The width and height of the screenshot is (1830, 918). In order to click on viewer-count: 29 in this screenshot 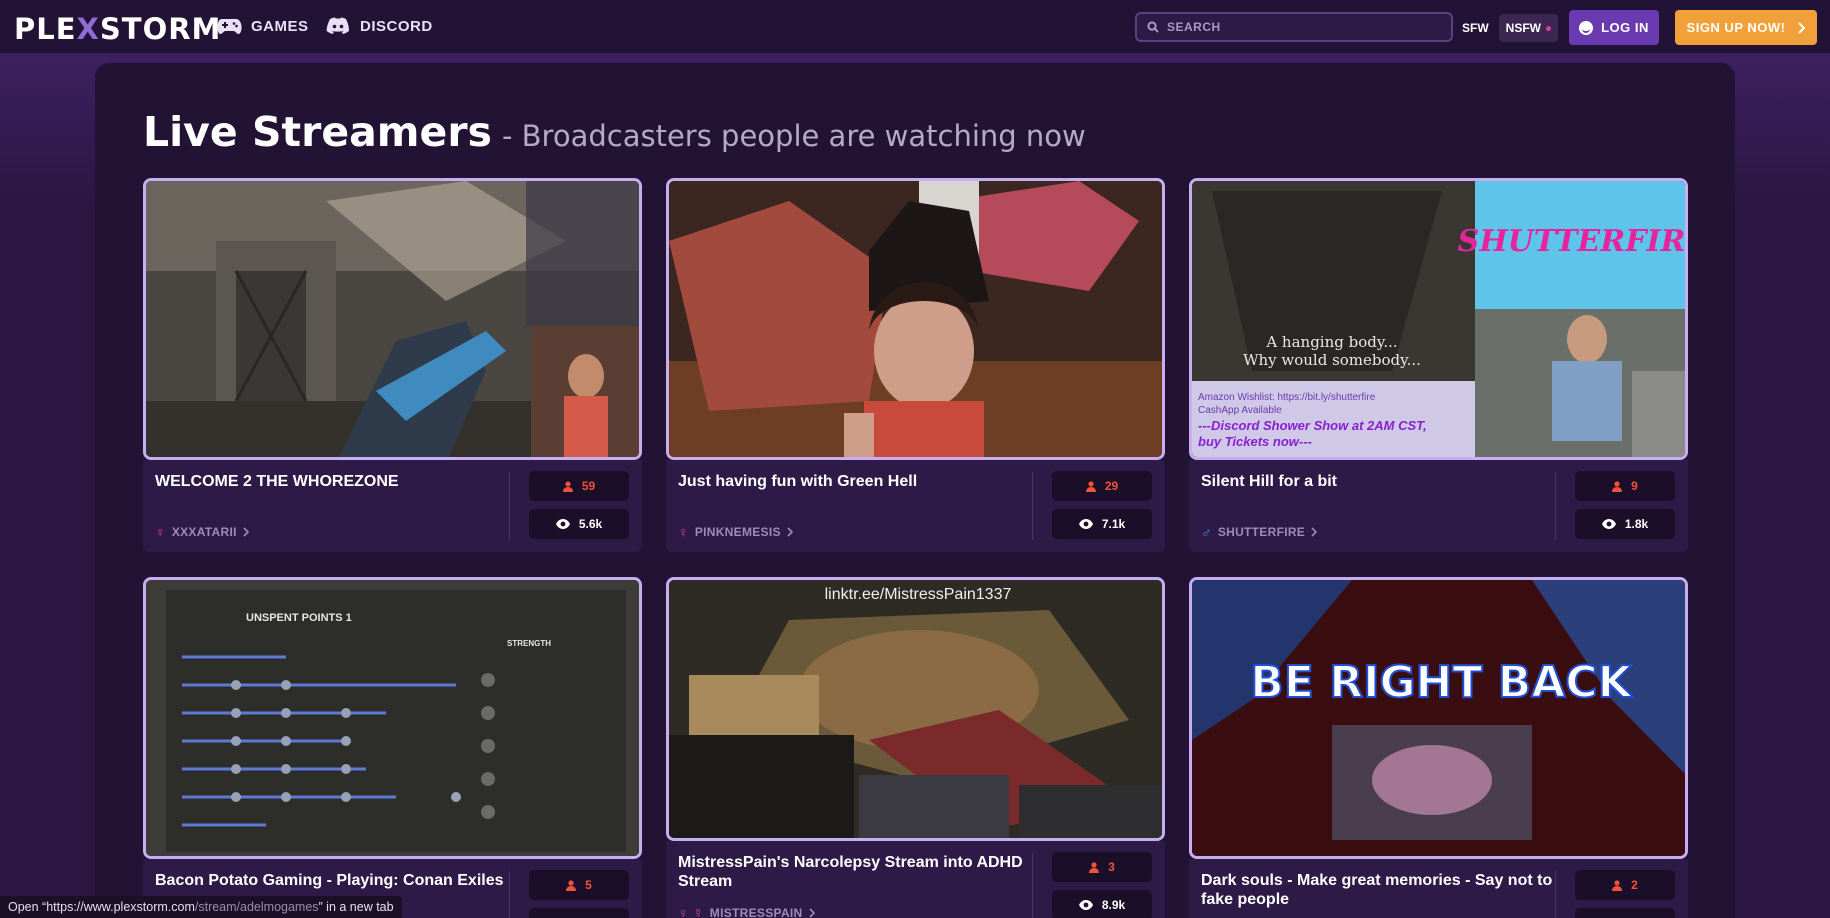, I will do `click(1111, 486)`.